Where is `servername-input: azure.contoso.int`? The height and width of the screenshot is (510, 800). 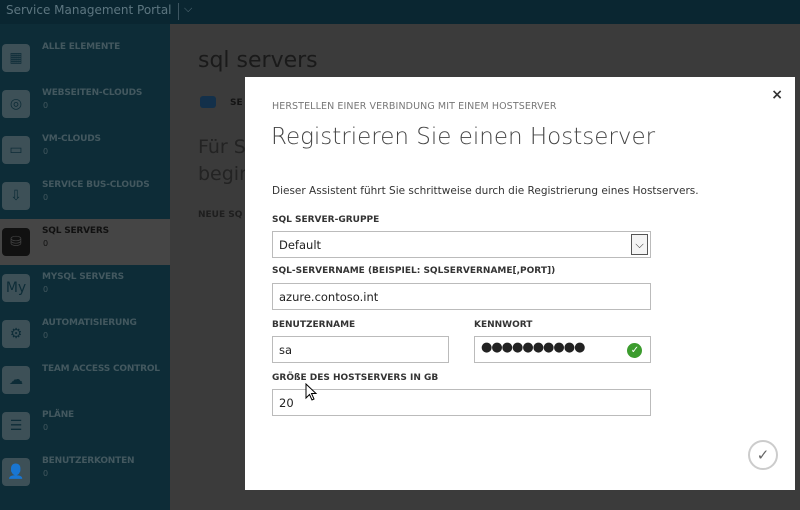
servername-input: azure.contoso.int is located at coordinates (461, 296).